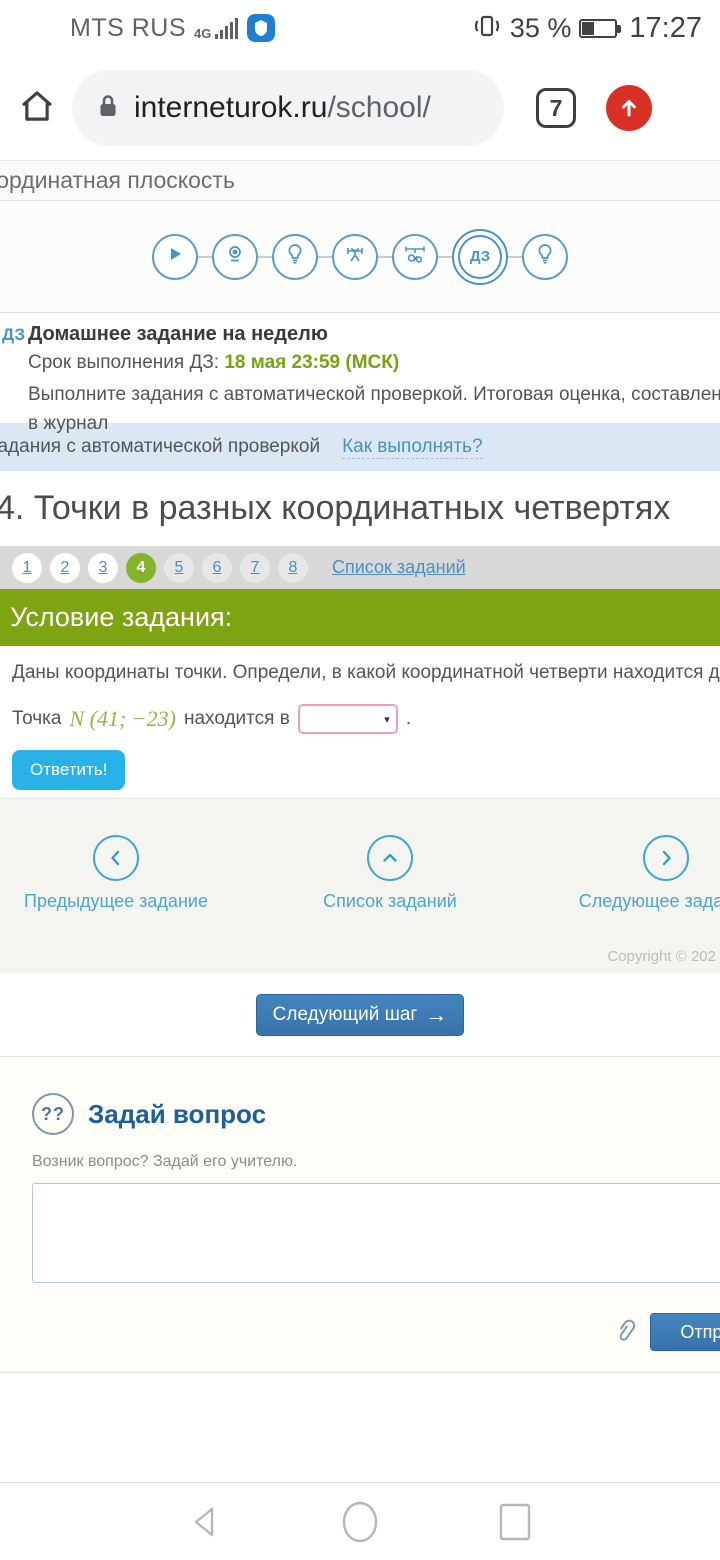  Describe the element at coordinates (387, 719) in the screenshot. I see `chevron-down-icon: ▾` at that location.